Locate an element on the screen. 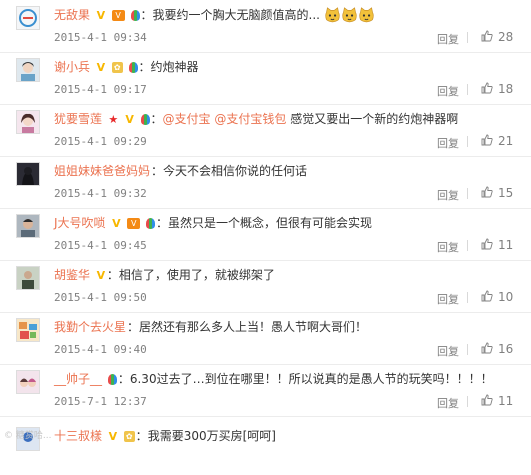 The image size is (531, 475). comment-text: 感觉又要出一个新的约炮神器啊 is located at coordinates (374, 119).